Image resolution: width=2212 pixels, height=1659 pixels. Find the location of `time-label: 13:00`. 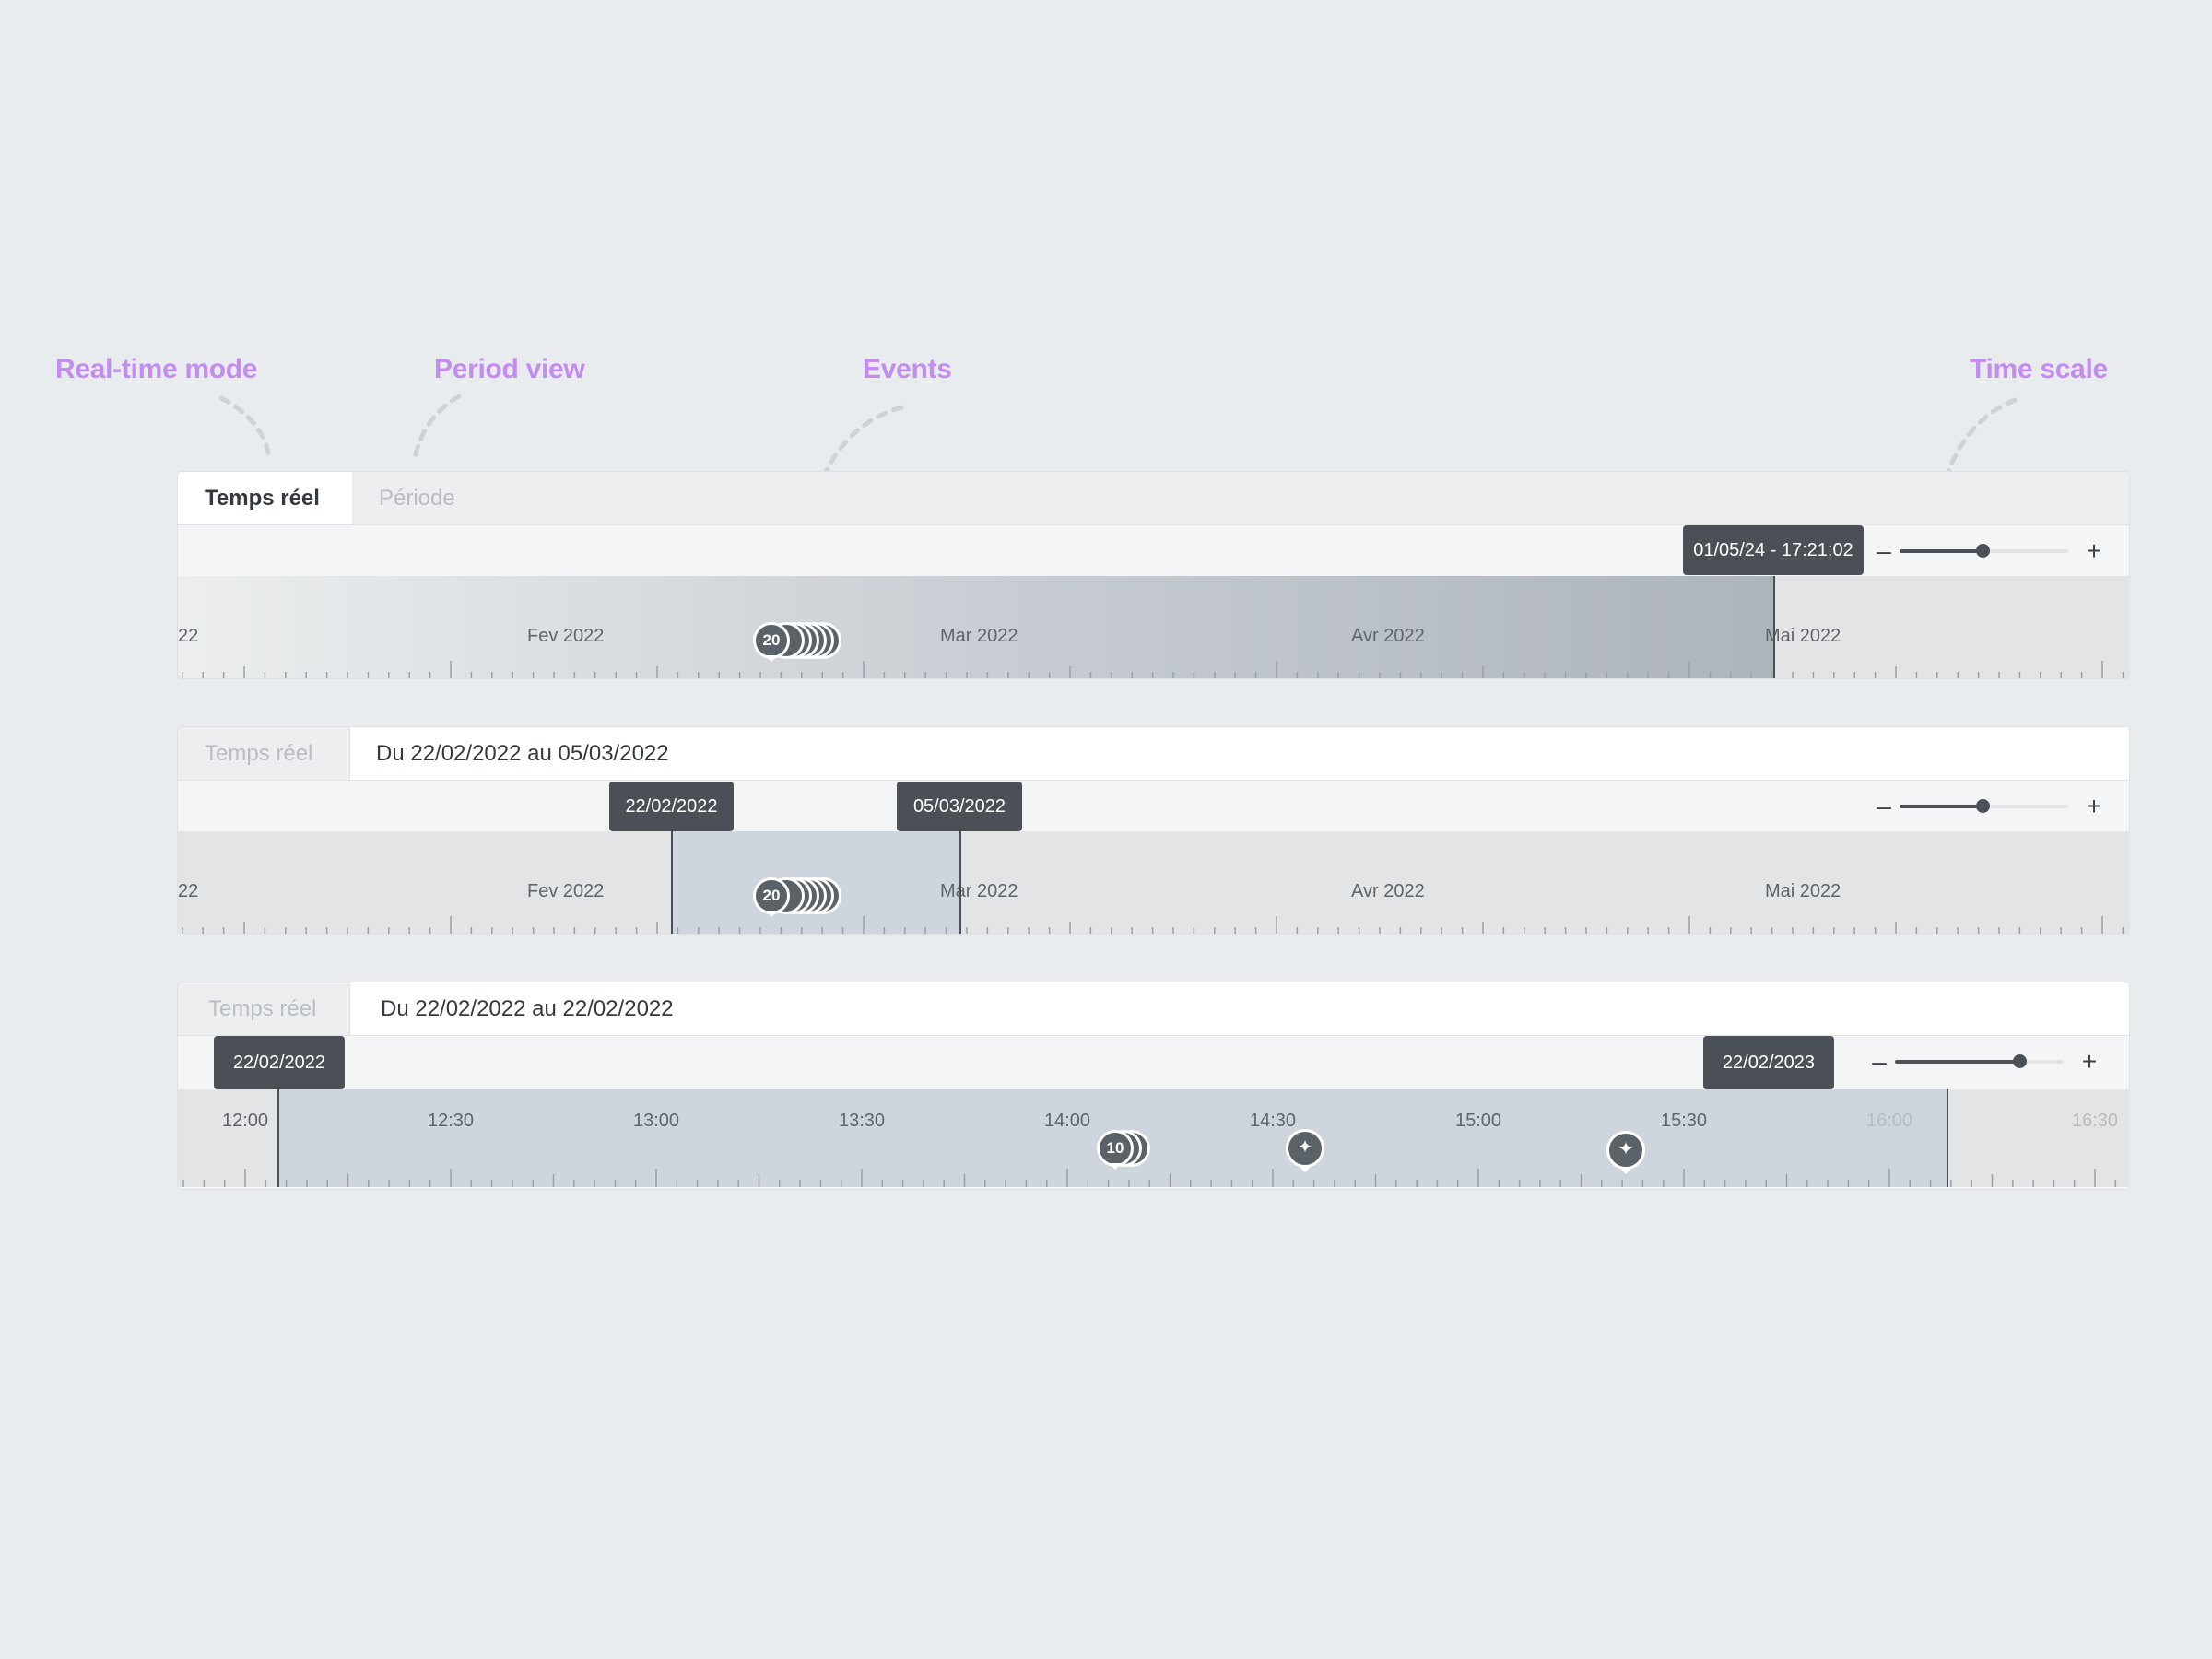

time-label: 13:00 is located at coordinates (656, 1121).